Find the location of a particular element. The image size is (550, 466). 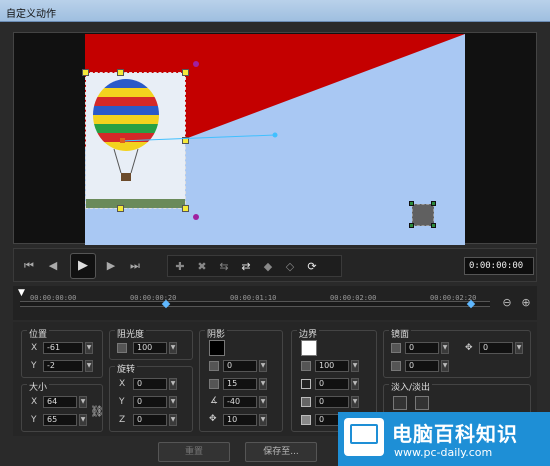

mirror-field-2: 0 is located at coordinates (422, 366).